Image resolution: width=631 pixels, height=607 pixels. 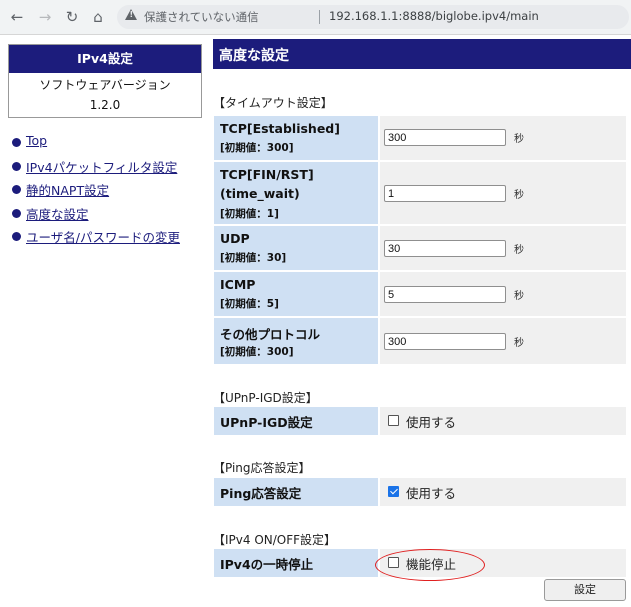 What do you see at coordinates (585, 590) in the screenshot?
I see `submit-button: 設定` at bounding box center [585, 590].